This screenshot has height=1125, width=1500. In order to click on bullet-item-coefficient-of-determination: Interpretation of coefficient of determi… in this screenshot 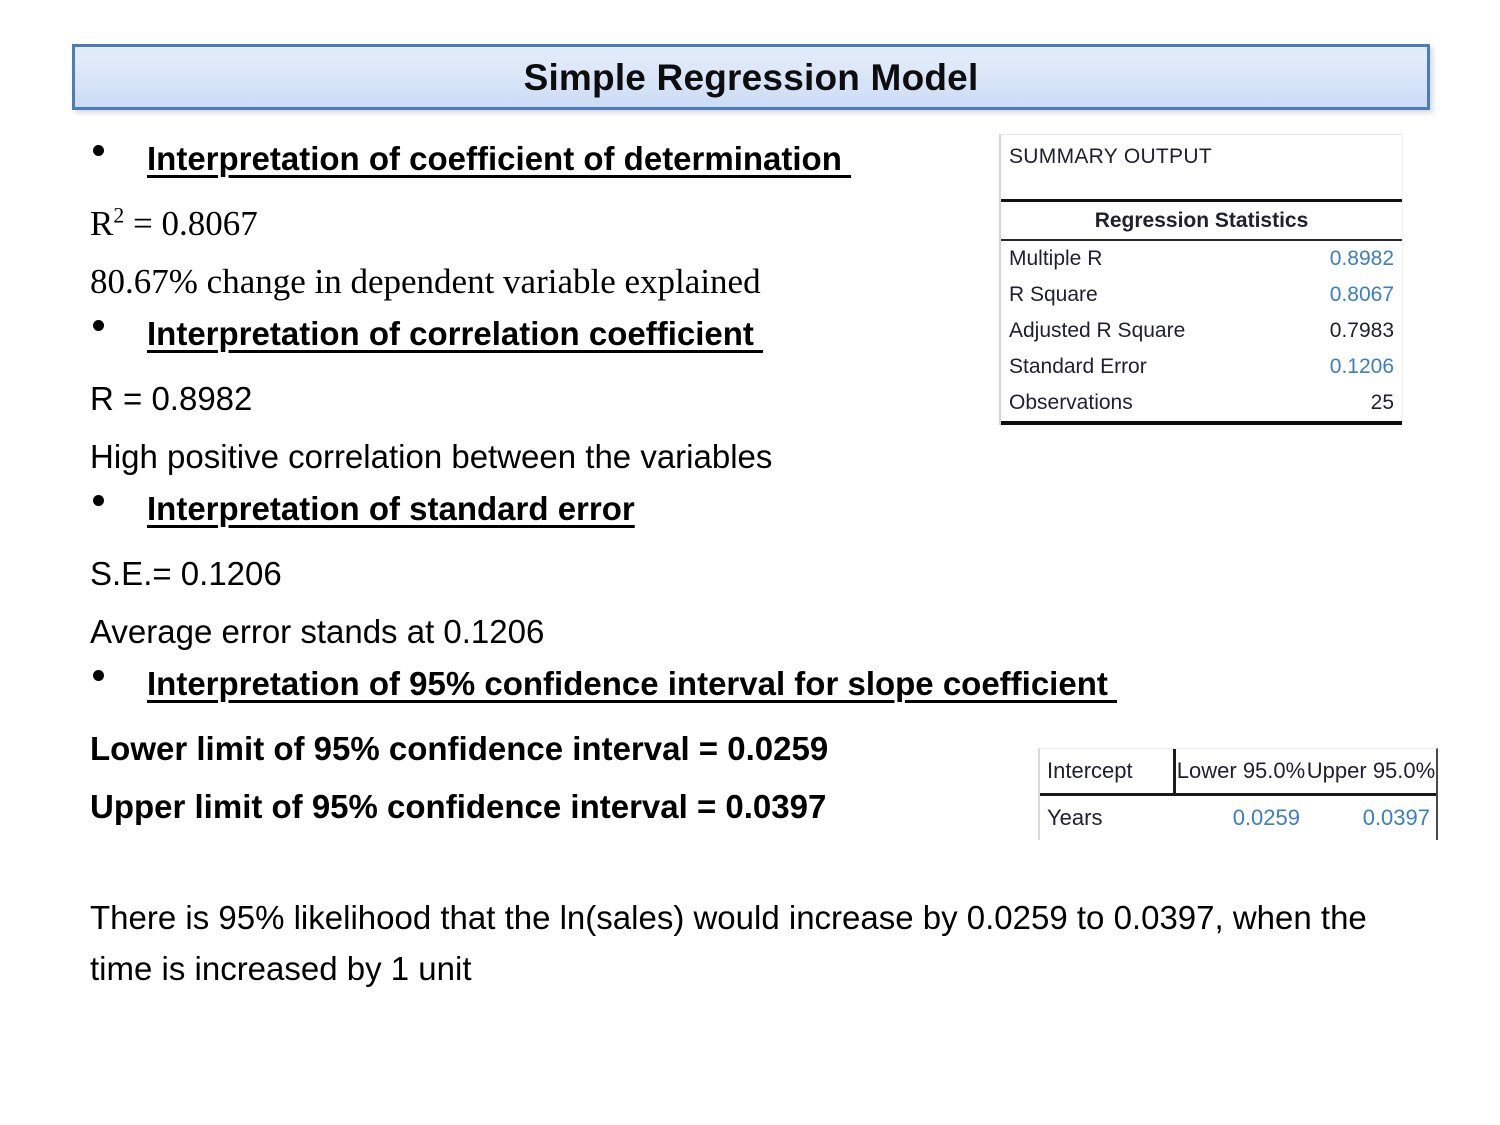, I will do `click(469, 159)`.